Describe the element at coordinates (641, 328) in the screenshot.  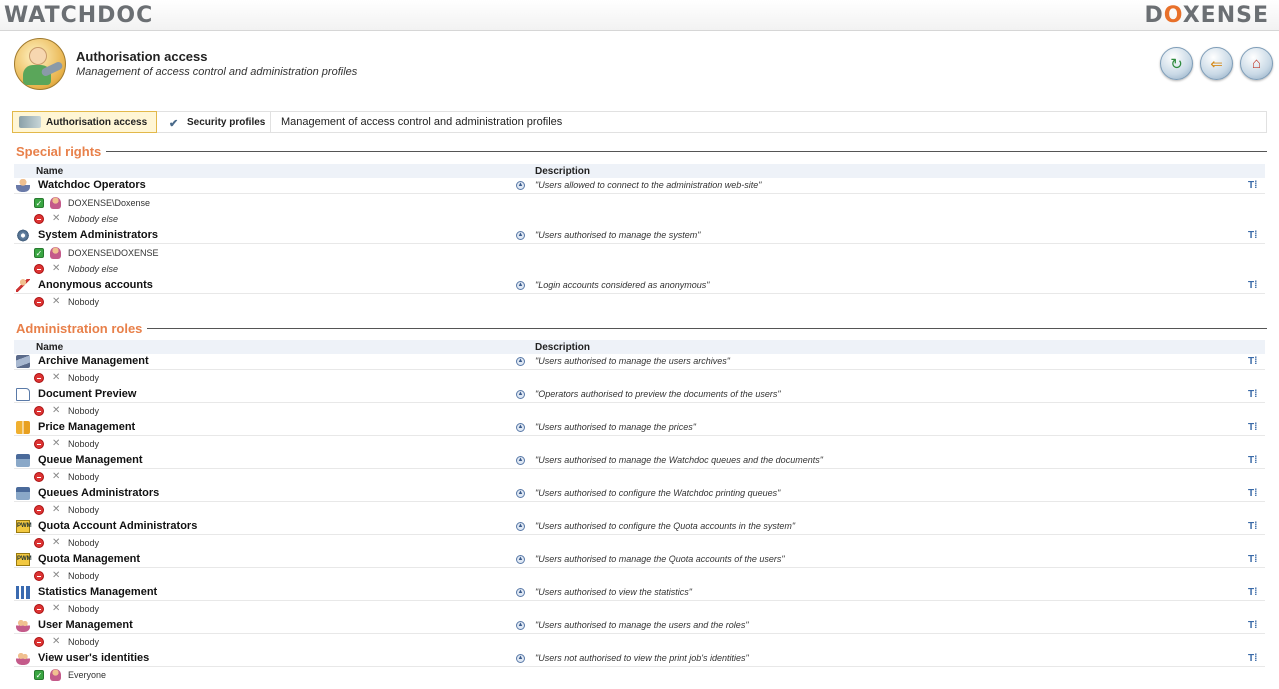
I see `admin-roles-divider` at that location.